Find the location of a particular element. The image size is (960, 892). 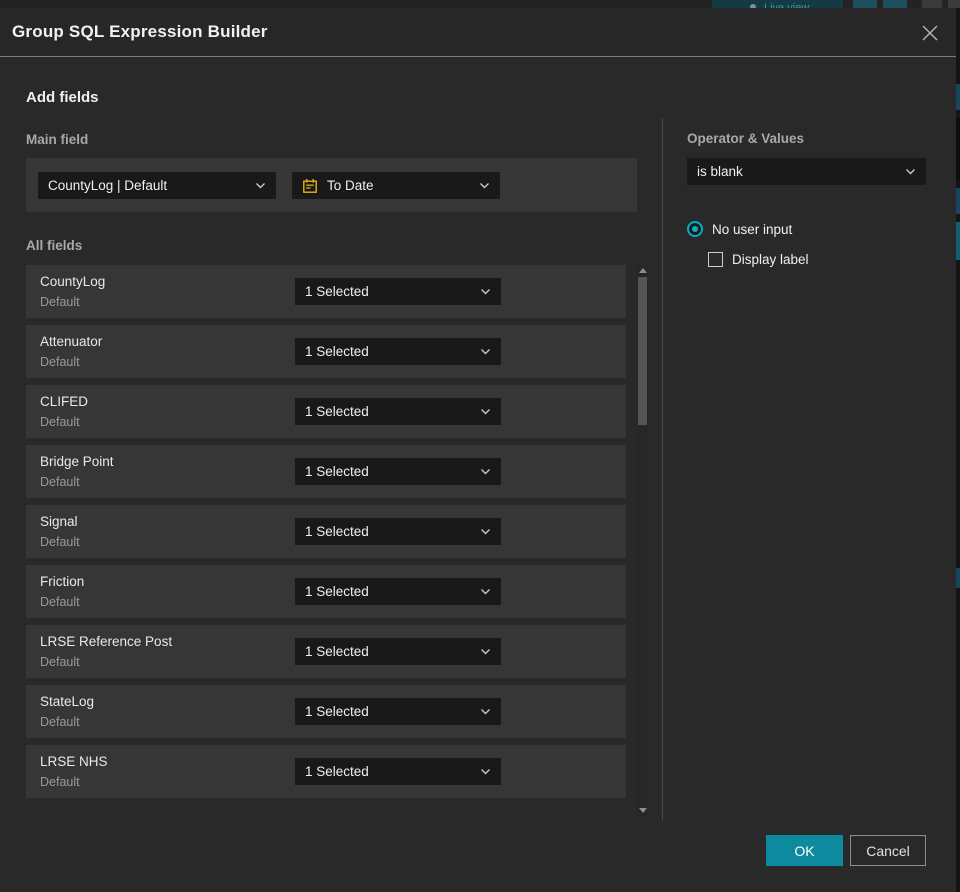

main-field-date-value: To Date is located at coordinates (350, 185).